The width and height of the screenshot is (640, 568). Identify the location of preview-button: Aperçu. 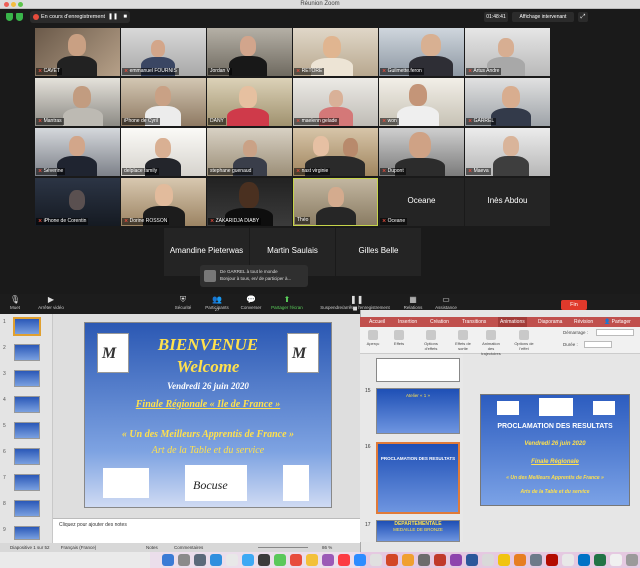
(373, 338).